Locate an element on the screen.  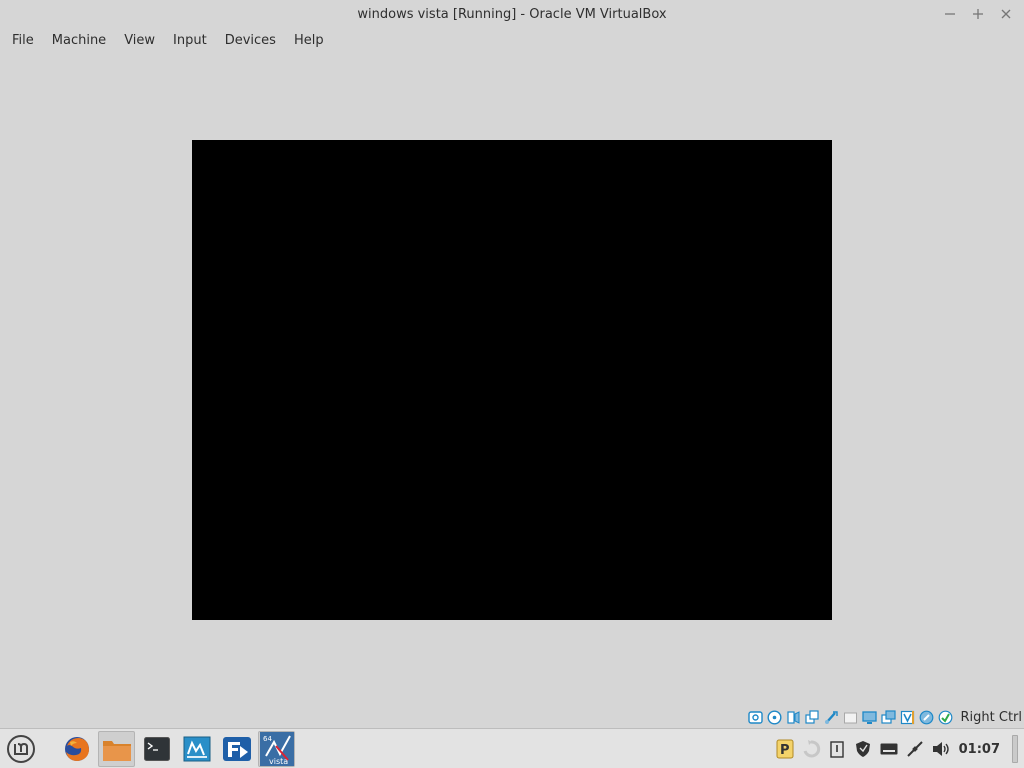
vista-badge-bottom: vista is located at coordinates (278, 761).